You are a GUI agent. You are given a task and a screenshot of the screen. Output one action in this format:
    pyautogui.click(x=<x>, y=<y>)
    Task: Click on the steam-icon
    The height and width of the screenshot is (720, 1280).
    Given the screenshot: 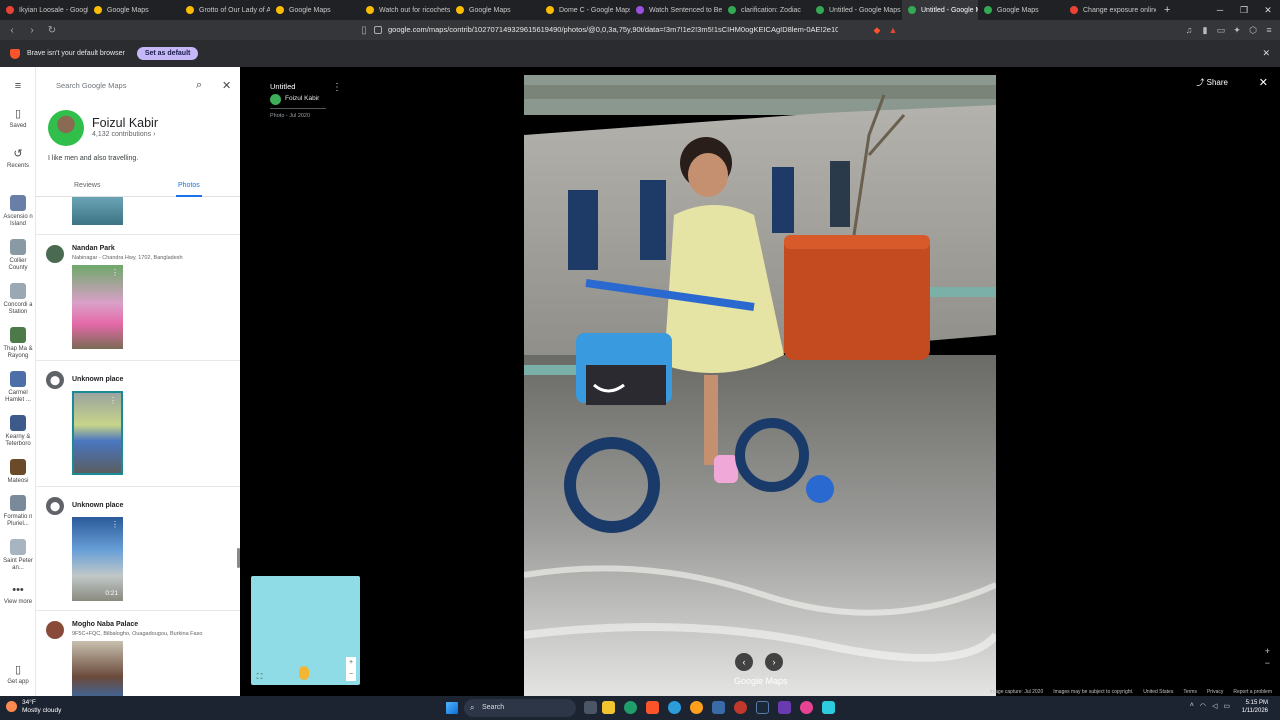 What is the action you would take?
    pyautogui.click(x=762, y=707)
    